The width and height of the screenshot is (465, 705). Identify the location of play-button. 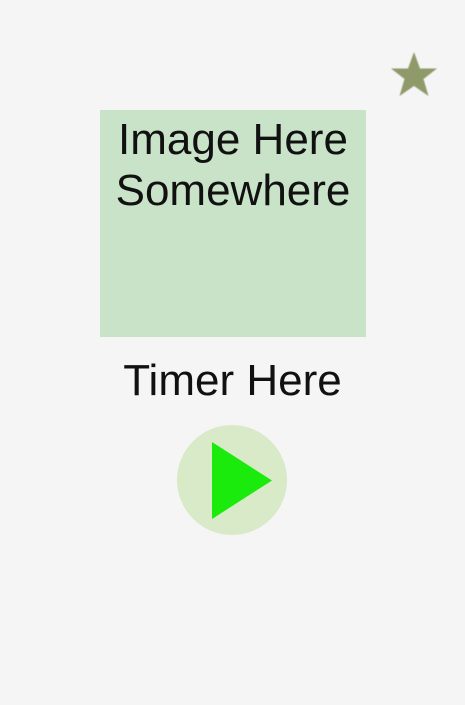
(232, 480).